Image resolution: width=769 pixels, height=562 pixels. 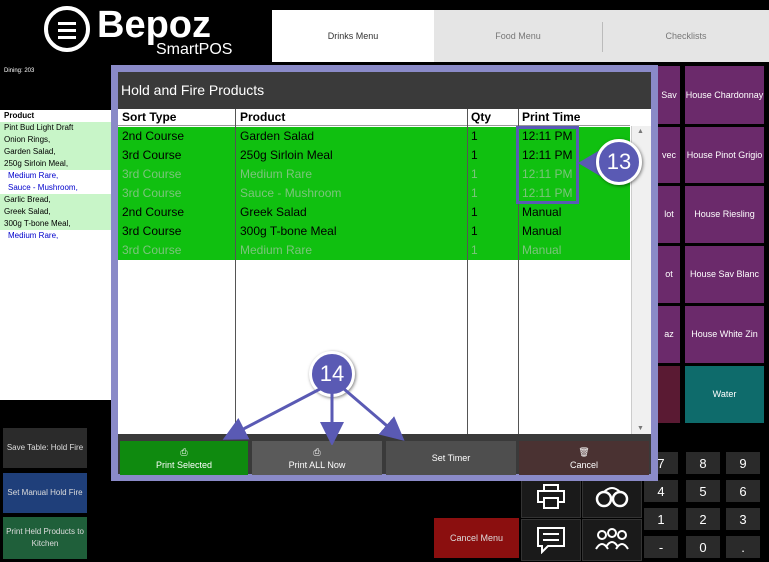 I want to click on order-line: Sauce - Mushroom,, so click(x=55, y=188).